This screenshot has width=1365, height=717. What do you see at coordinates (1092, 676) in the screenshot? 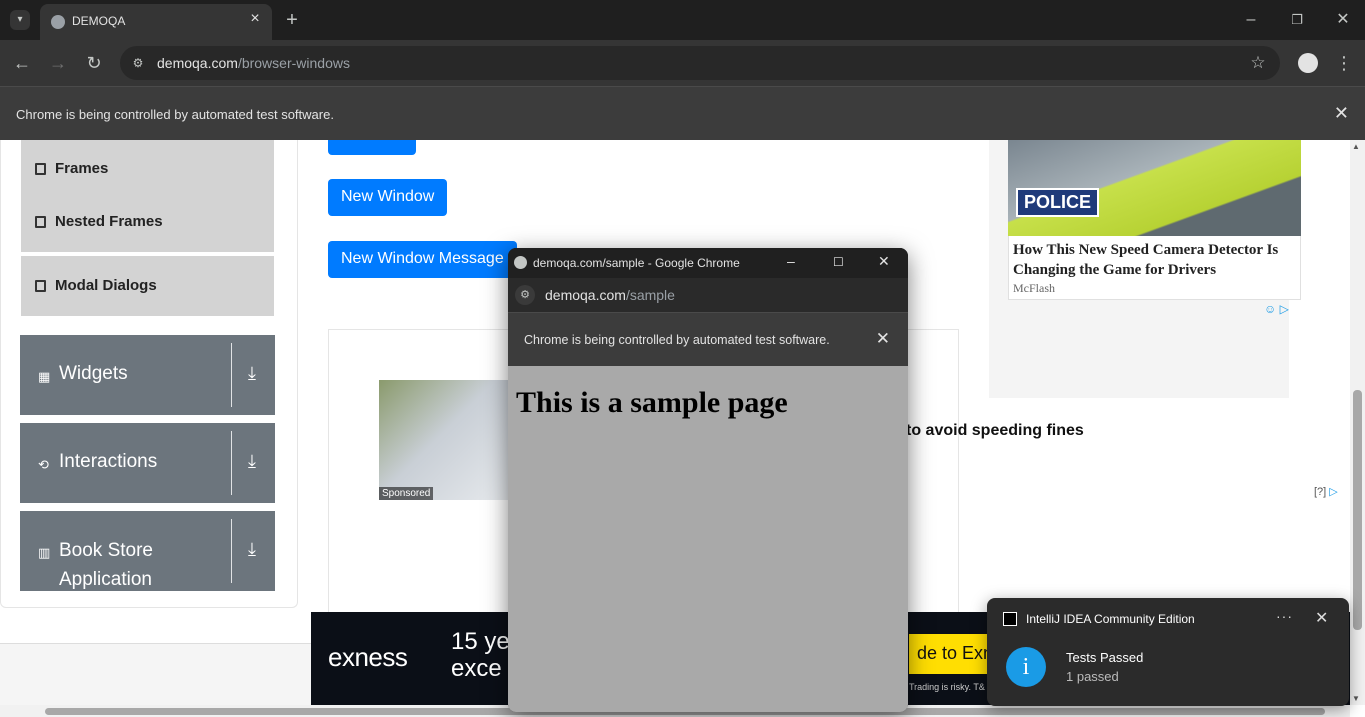
I see `notification-body: 1 passed` at bounding box center [1092, 676].